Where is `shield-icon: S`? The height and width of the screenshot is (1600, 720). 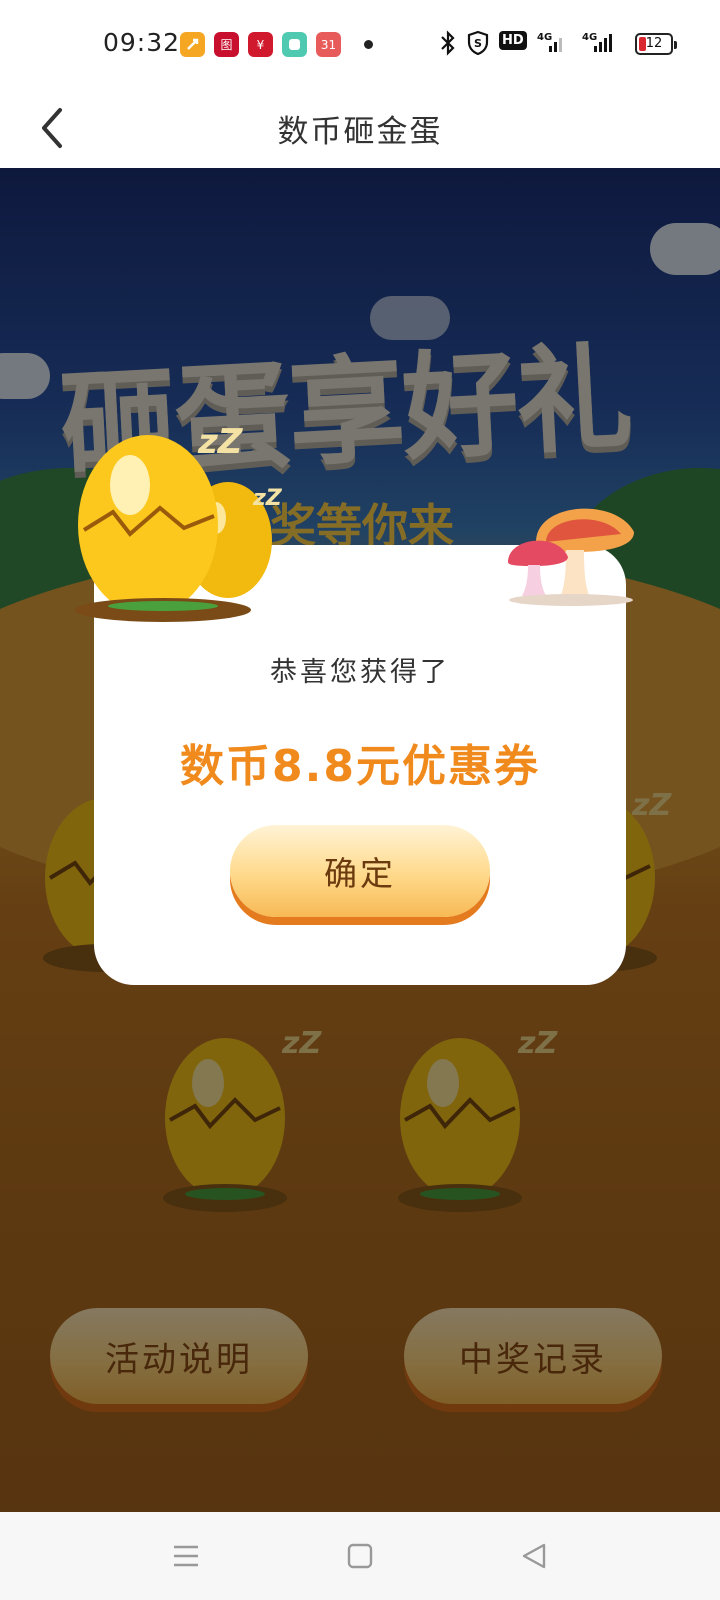 shield-icon: S is located at coordinates (478, 45).